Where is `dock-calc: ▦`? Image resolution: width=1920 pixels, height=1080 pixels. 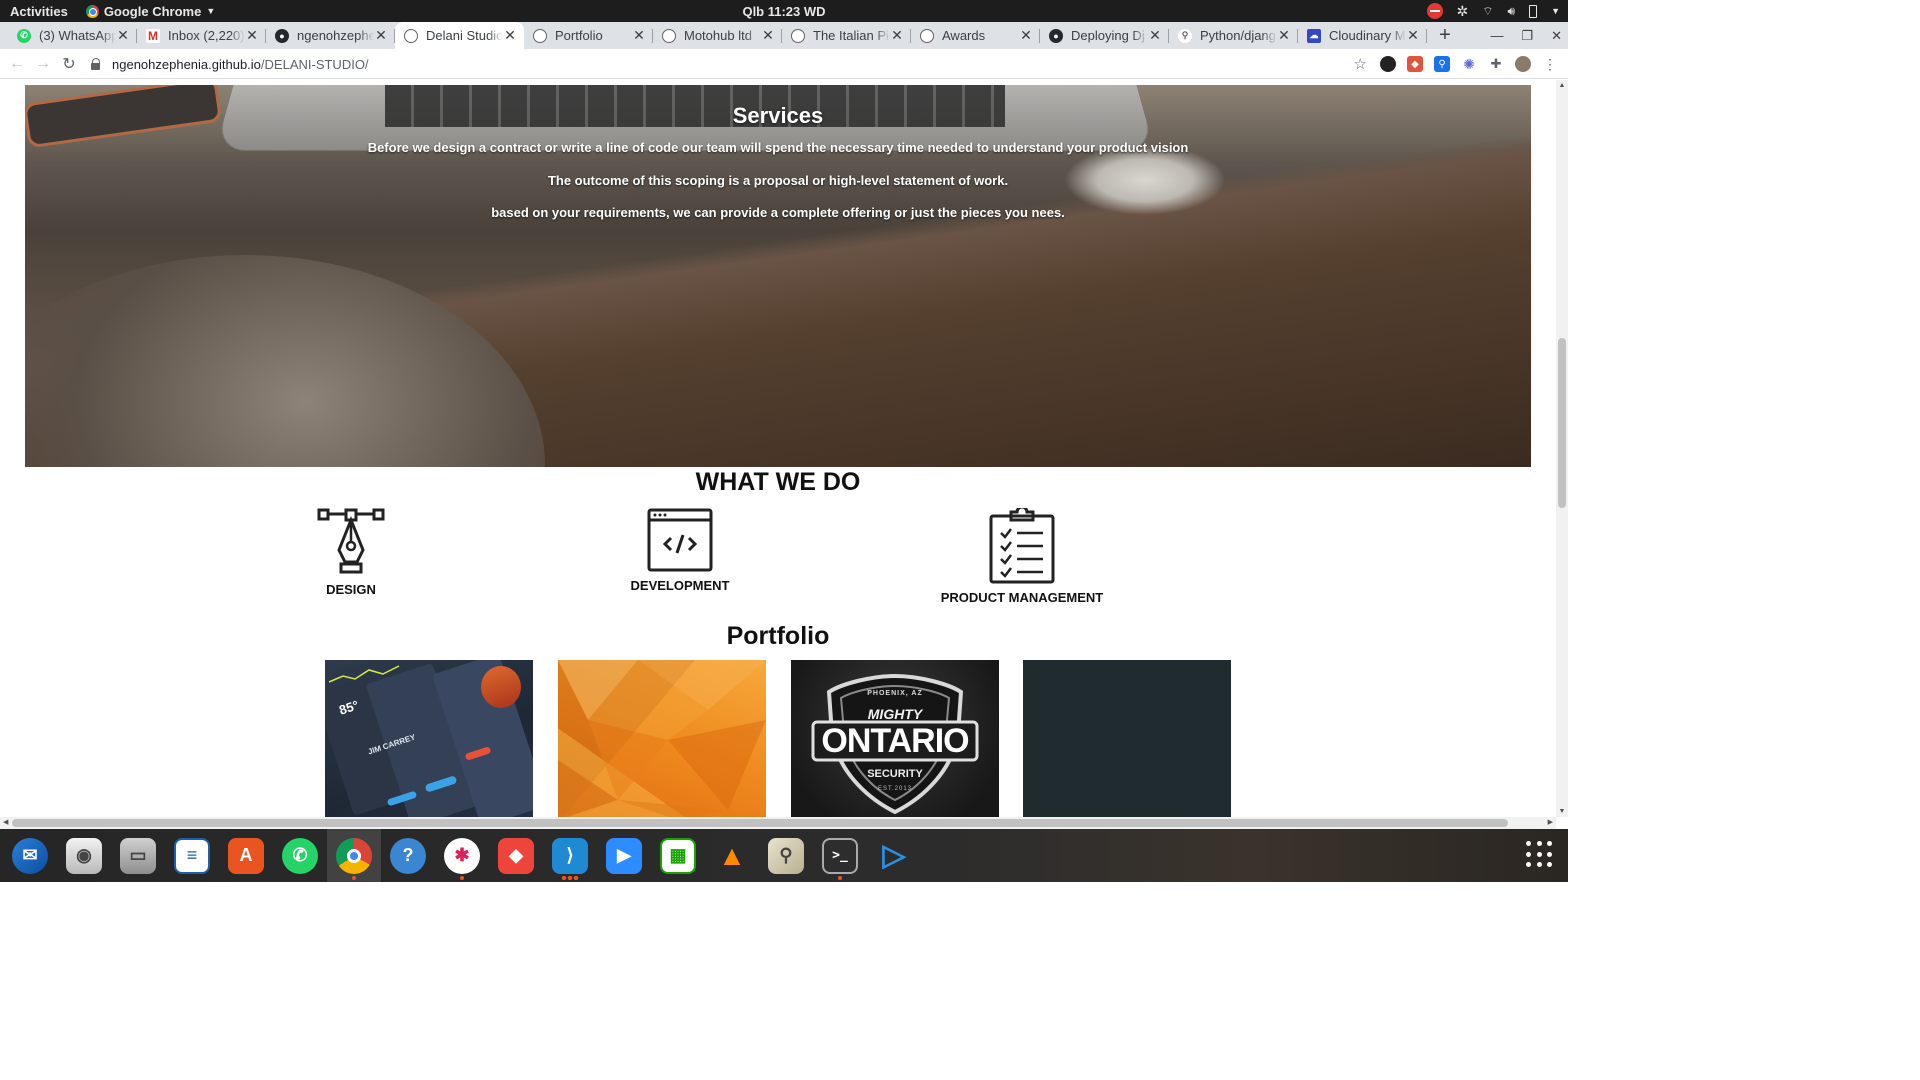 dock-calc: ▦ is located at coordinates (678, 855).